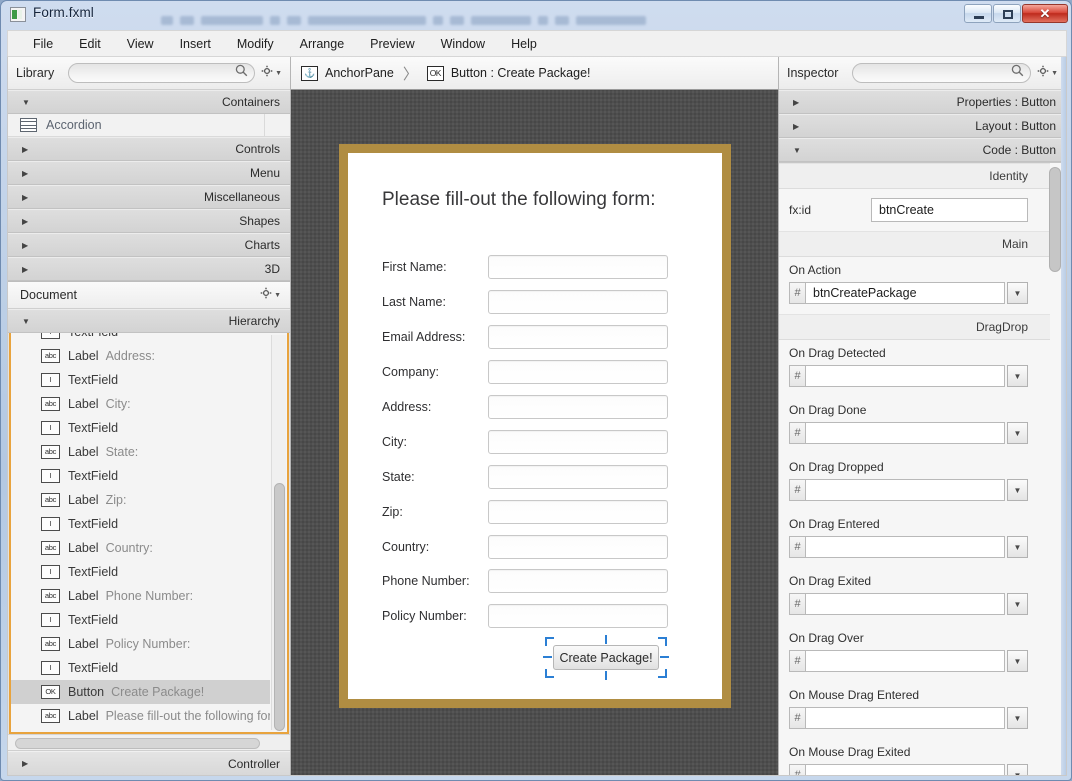 The image size is (1072, 781). Describe the element at coordinates (922, 126) in the screenshot. I see `inspector-section-layout: Layout : Button` at that location.